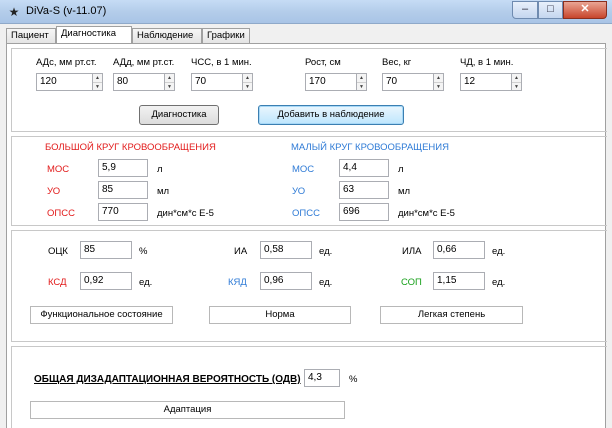  What do you see at coordinates (146, 282) in the screenshot?
I see `ksd-unit: ед.` at bounding box center [146, 282].